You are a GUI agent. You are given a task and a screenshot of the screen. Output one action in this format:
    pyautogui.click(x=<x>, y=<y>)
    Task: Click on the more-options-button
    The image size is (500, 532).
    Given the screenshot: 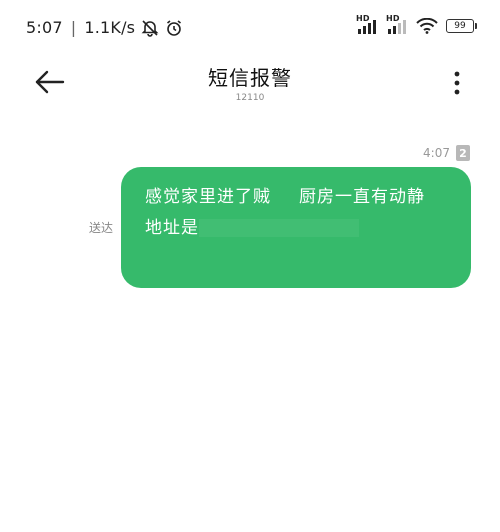 What is the action you would take?
    pyautogui.click(x=457, y=83)
    